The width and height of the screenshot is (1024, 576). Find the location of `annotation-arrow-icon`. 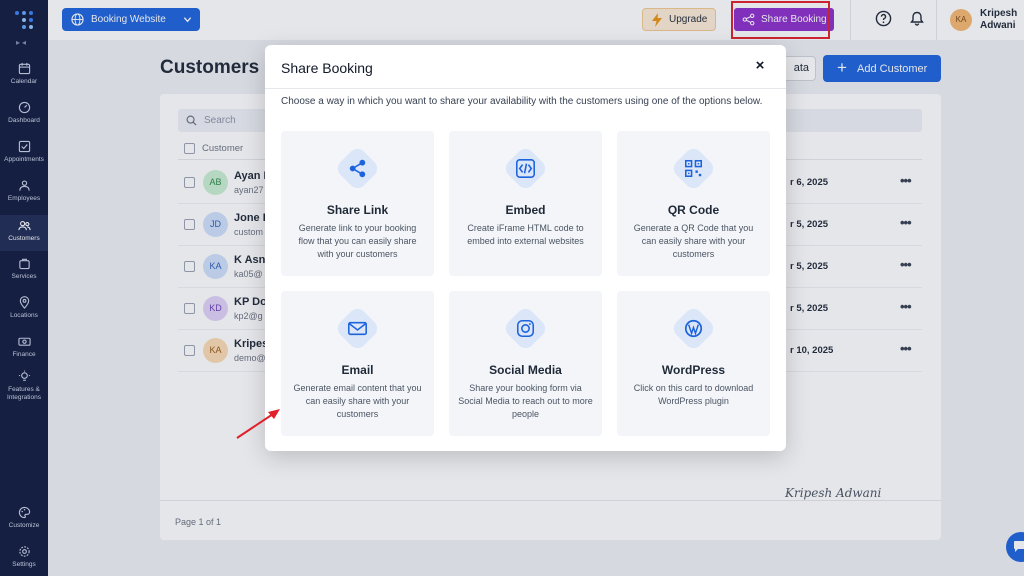

annotation-arrow-icon is located at coordinates (258, 424).